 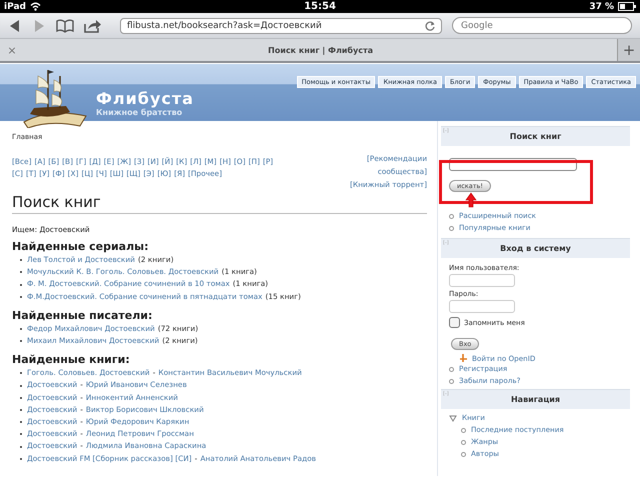 I want to click on remember-checkbox, so click(x=454, y=322).